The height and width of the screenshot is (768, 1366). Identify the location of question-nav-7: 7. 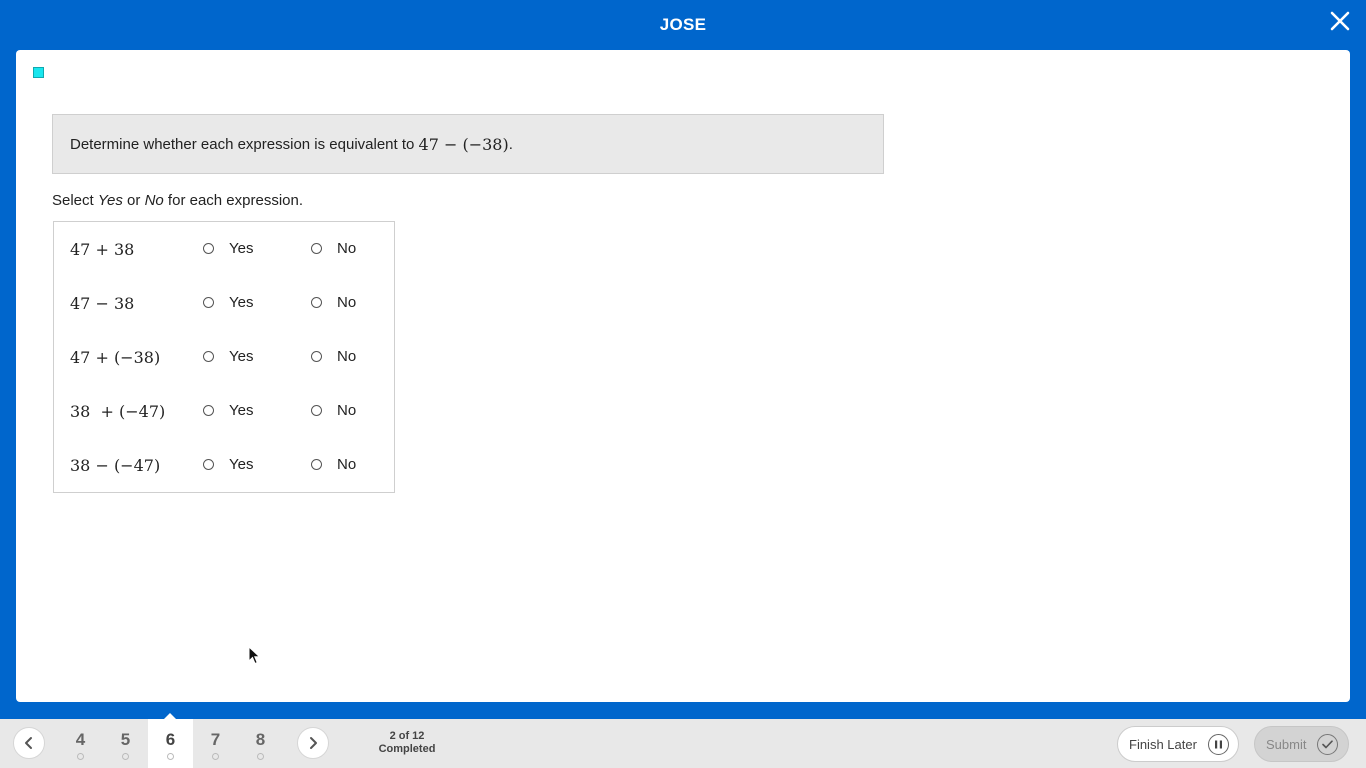
(215, 743).